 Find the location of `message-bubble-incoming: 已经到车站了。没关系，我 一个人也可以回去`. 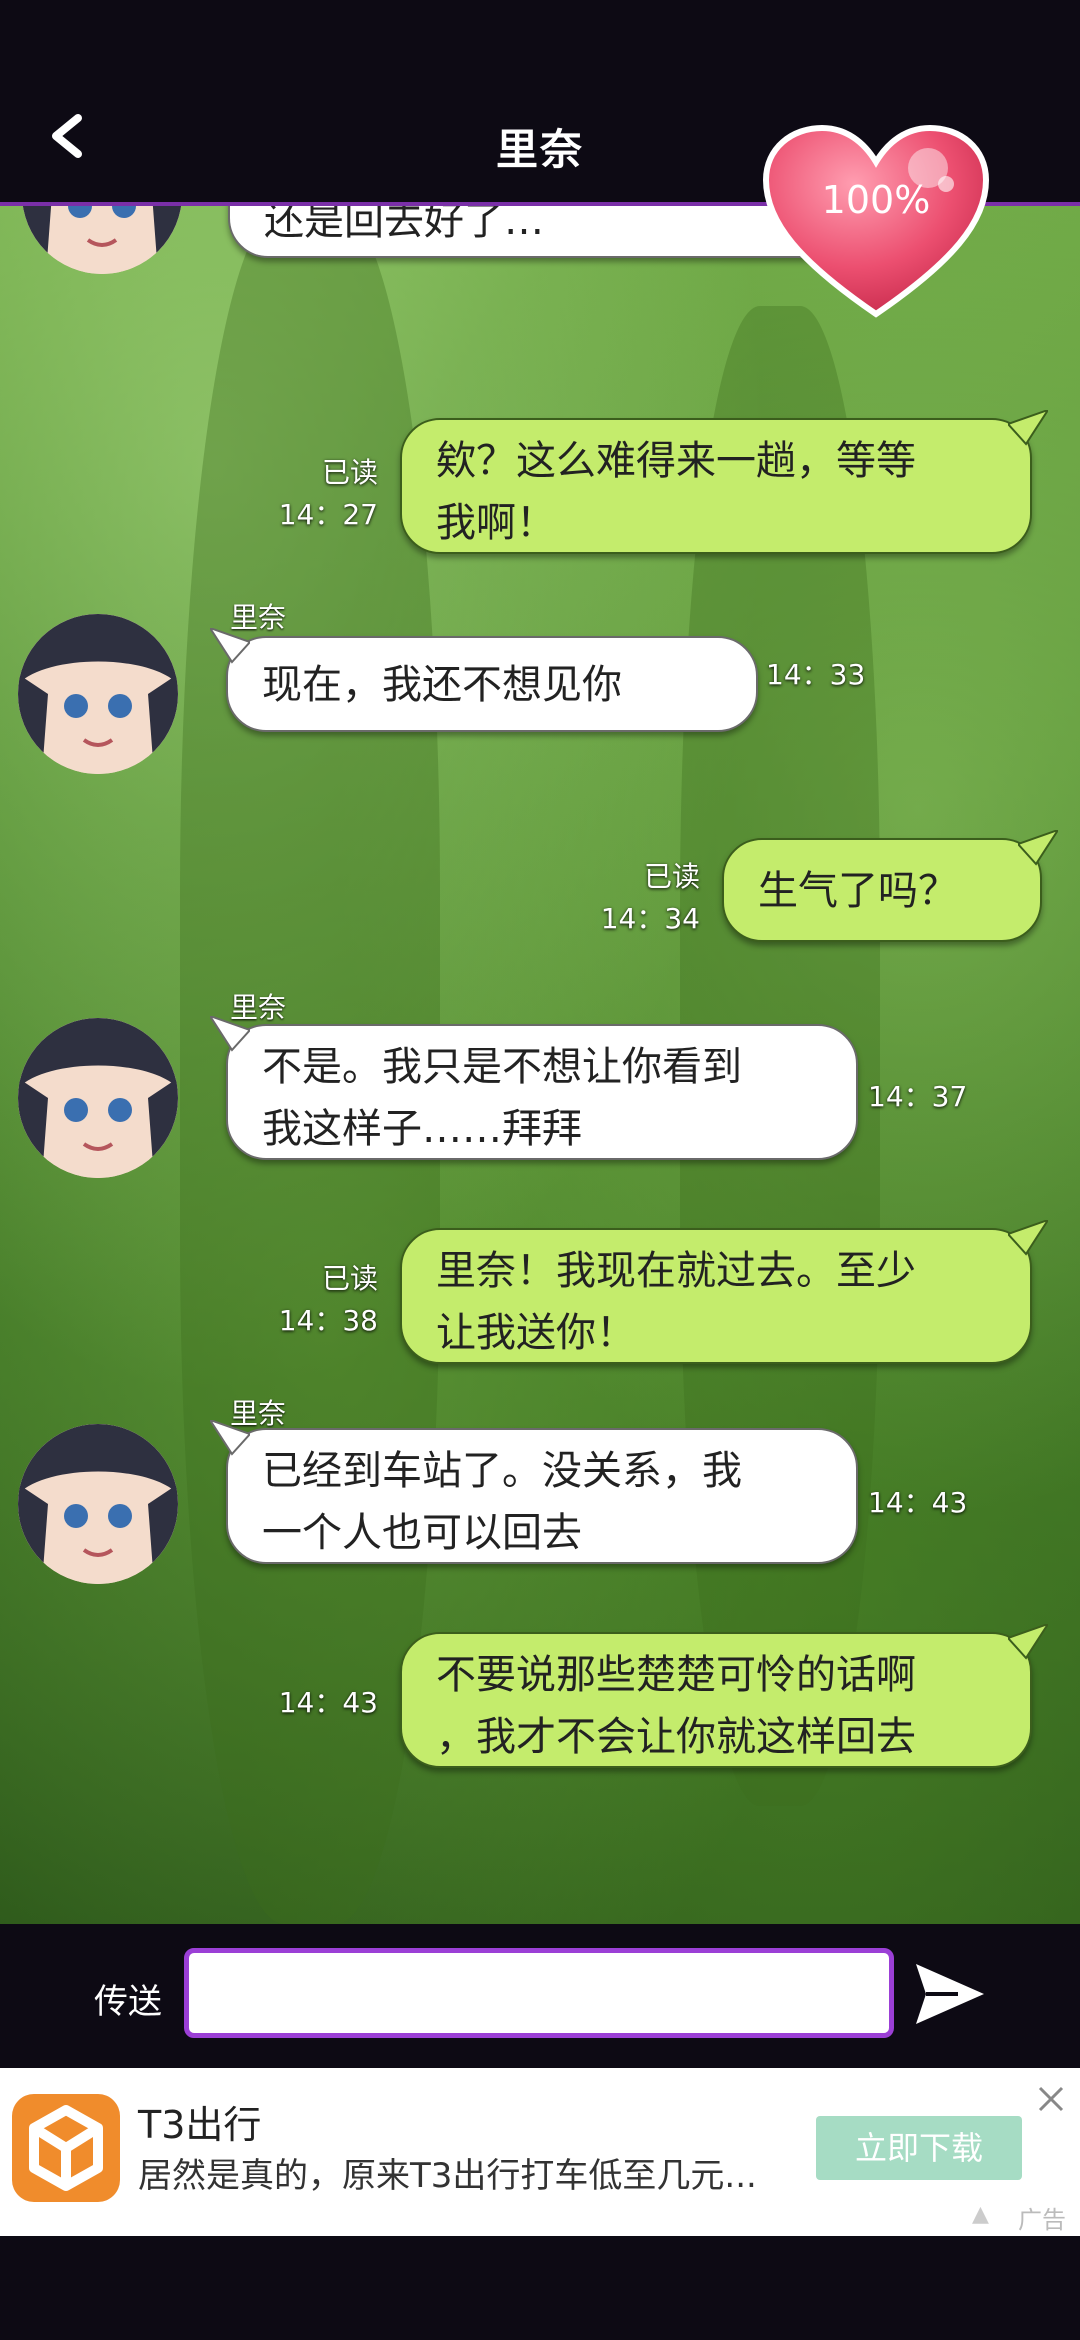

message-bubble-incoming: 已经到车站了。没关系，我 一个人也可以回去 is located at coordinates (534, 1492).